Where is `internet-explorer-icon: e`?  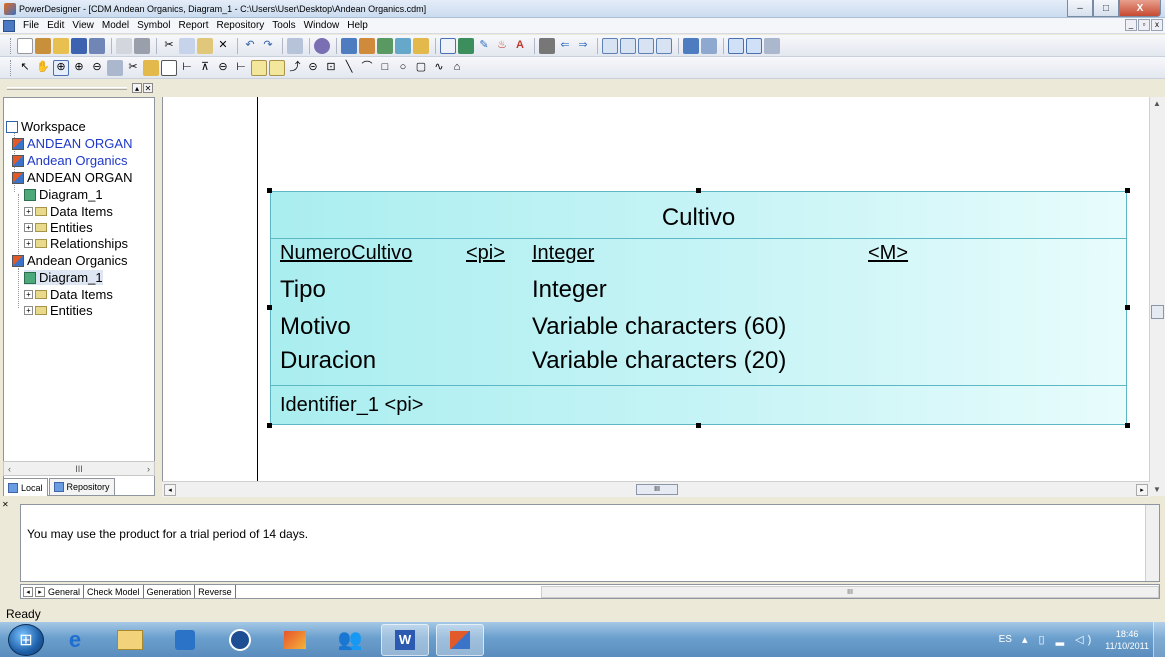 internet-explorer-icon: e is located at coordinates (75, 640).